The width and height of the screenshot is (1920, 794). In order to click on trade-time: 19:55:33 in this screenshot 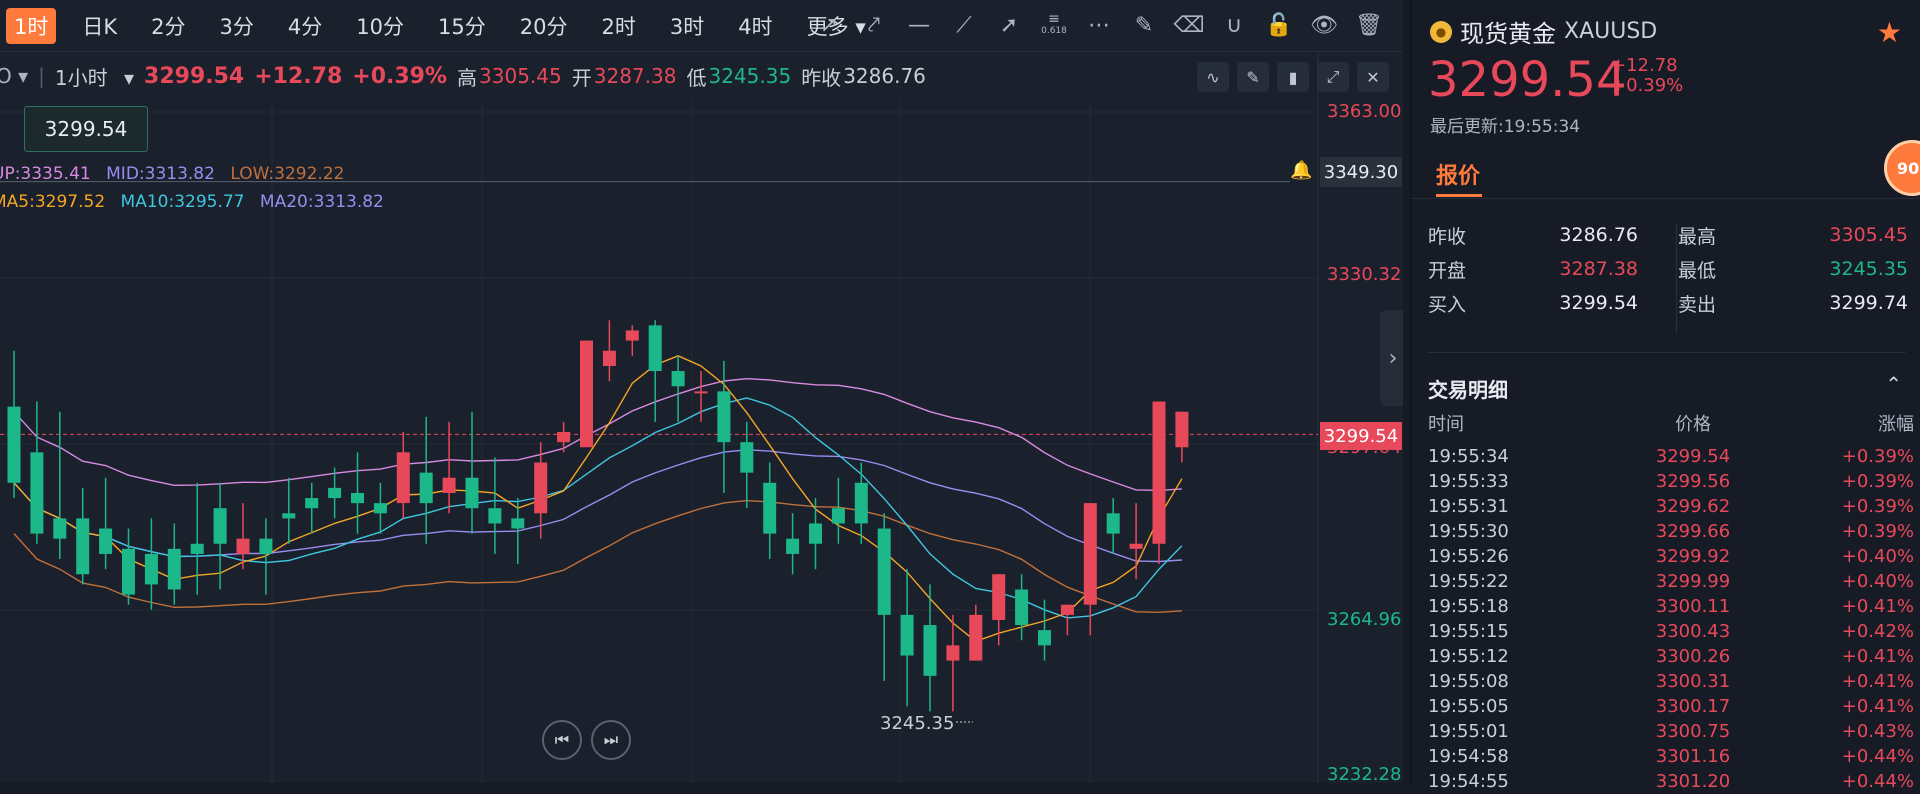, I will do `click(1468, 481)`.